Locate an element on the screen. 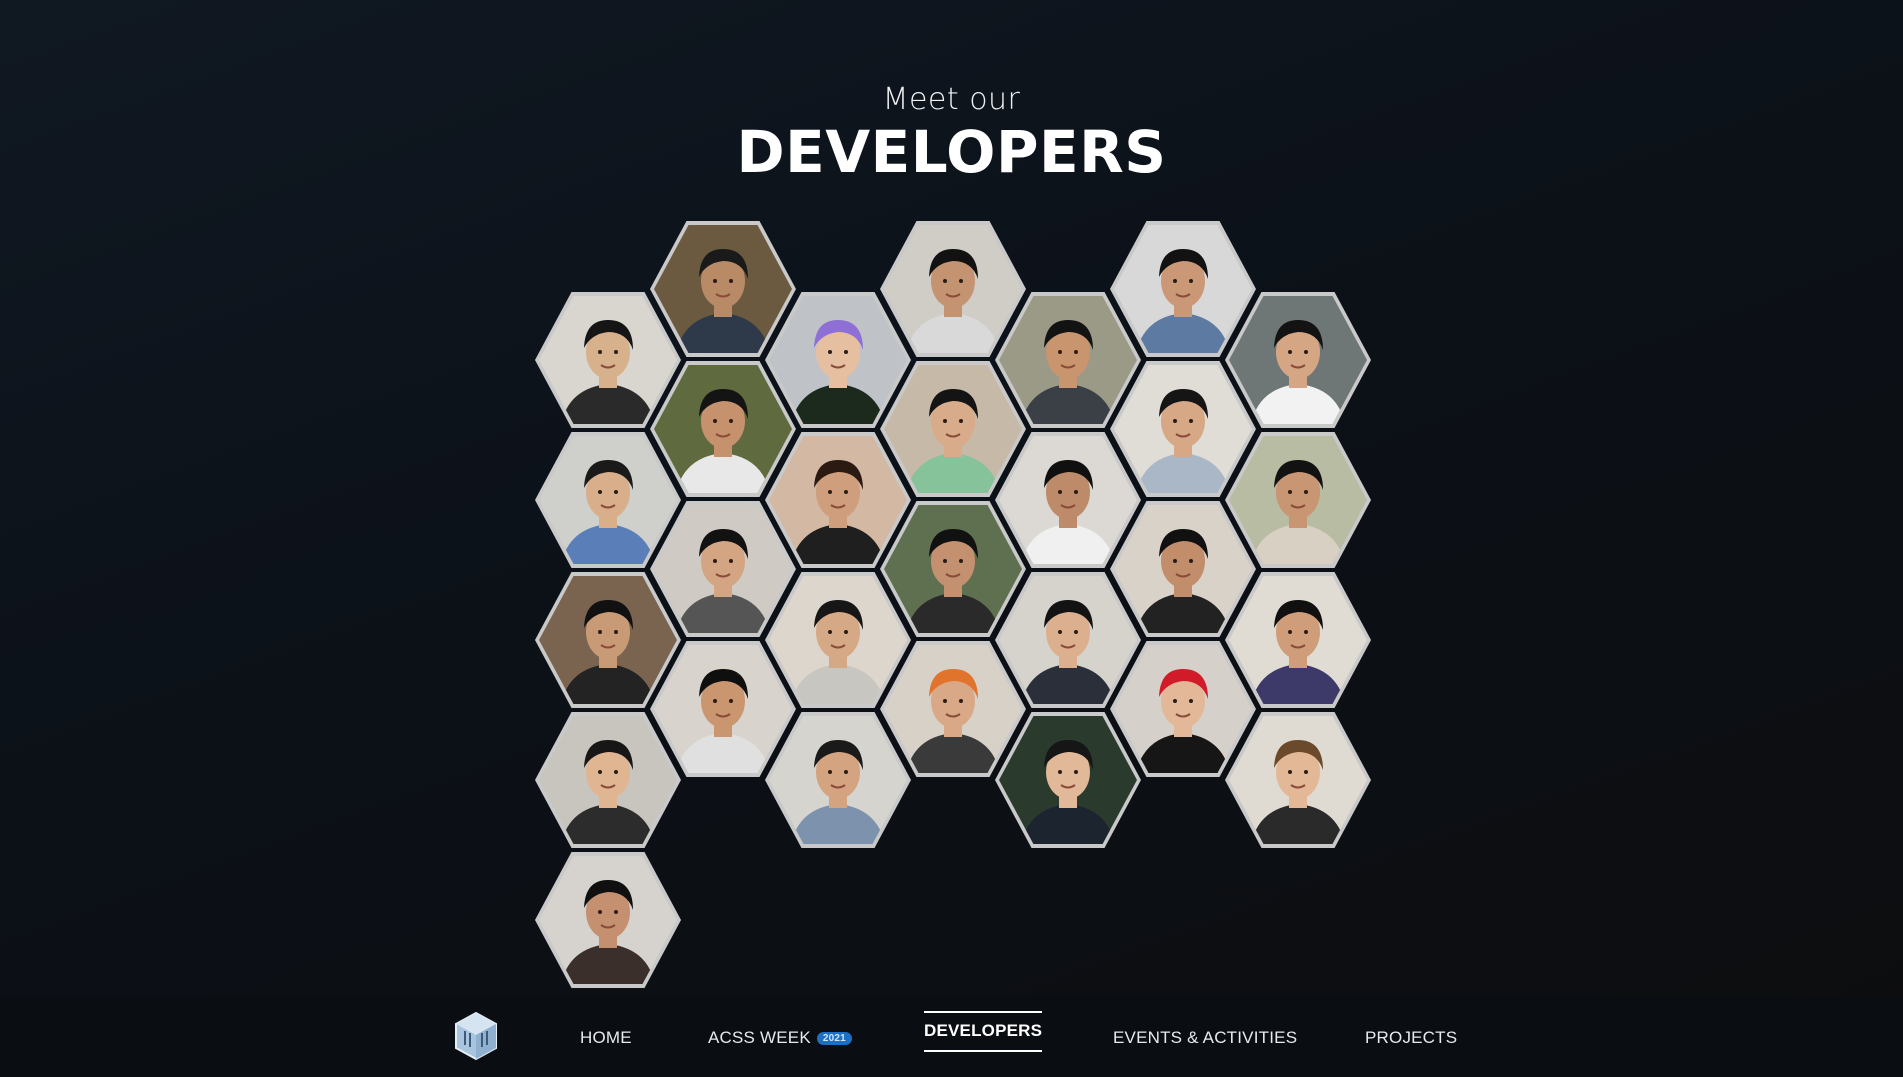 The width and height of the screenshot is (1903, 1077). nav-acss-week-label: ACSS WEEK is located at coordinates (759, 1037).